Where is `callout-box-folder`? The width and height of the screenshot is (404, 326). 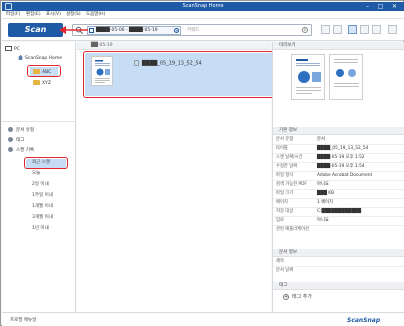 callout-box-folder is located at coordinates (44, 71).